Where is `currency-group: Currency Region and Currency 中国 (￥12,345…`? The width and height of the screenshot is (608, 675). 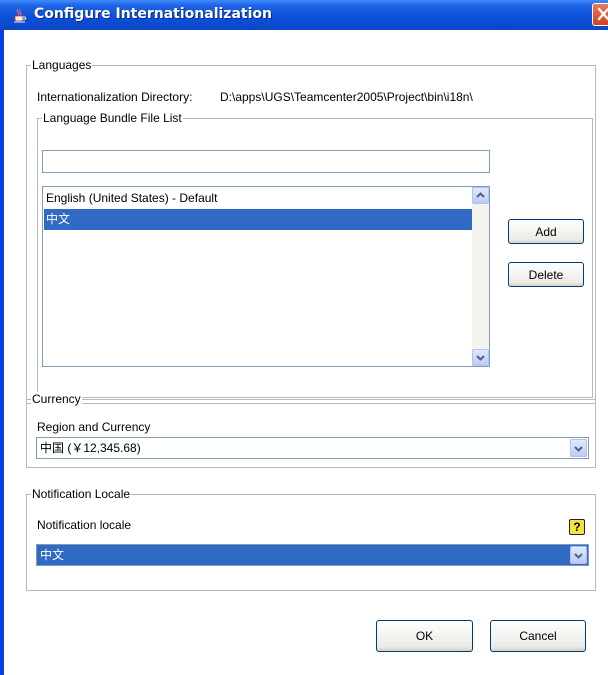 currency-group: Currency Region and Currency 中国 (￥12,345… is located at coordinates (311, 430).